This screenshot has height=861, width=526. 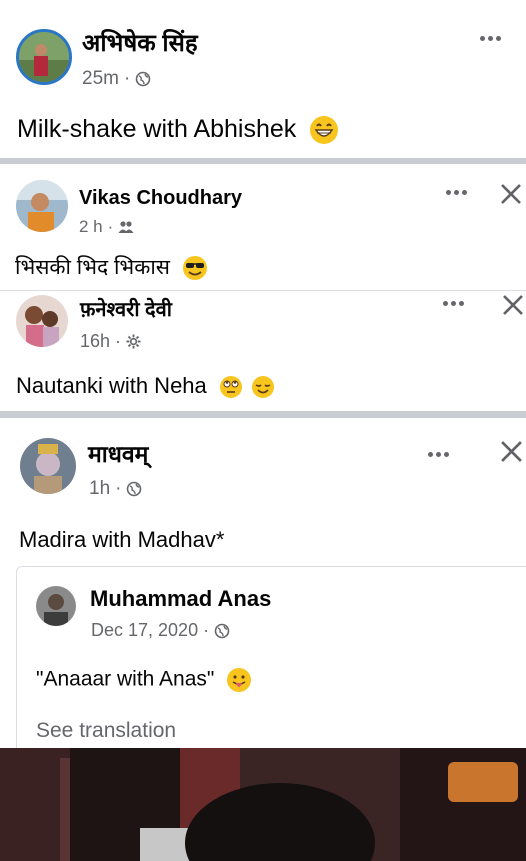 I want to click on relieved-face-emoji, so click(x=263, y=387).